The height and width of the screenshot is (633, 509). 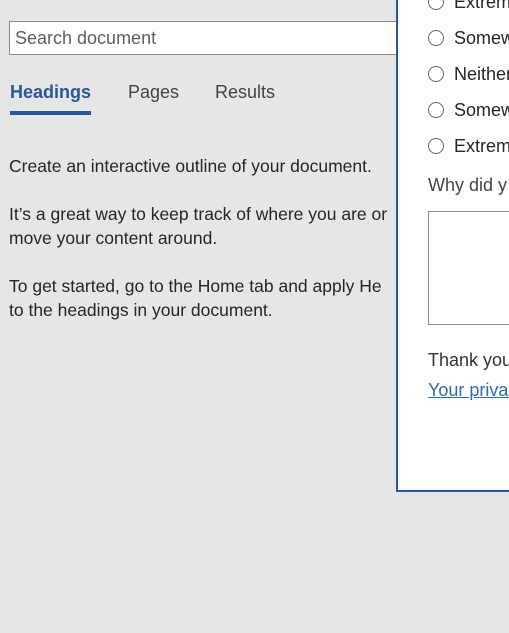 I want to click on rating-option-3: Neither, so click(x=468, y=74).